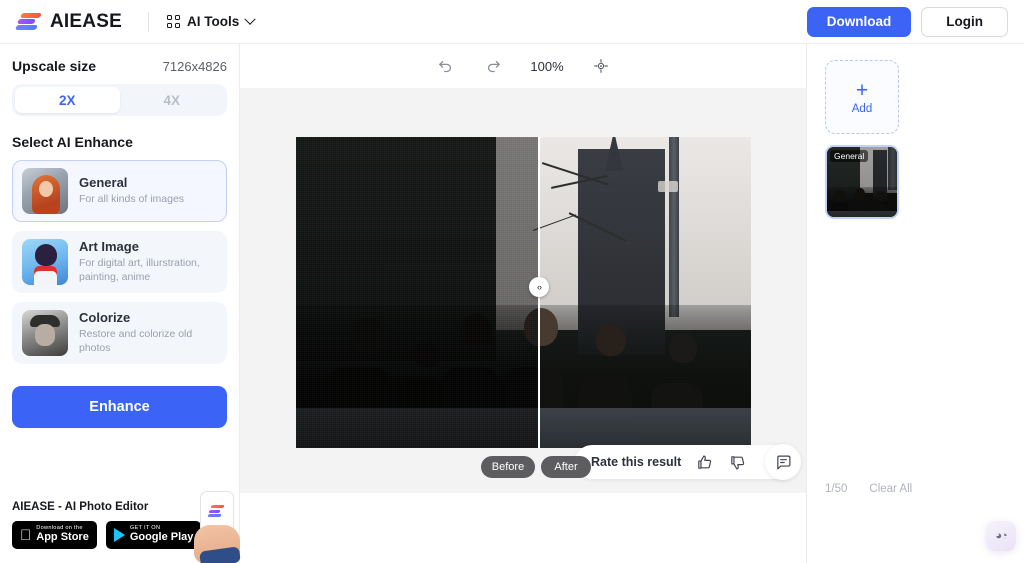 This screenshot has height=563, width=1024. What do you see at coordinates (54, 66) in the screenshot?
I see `upscale-size-label: Upscale size` at bounding box center [54, 66].